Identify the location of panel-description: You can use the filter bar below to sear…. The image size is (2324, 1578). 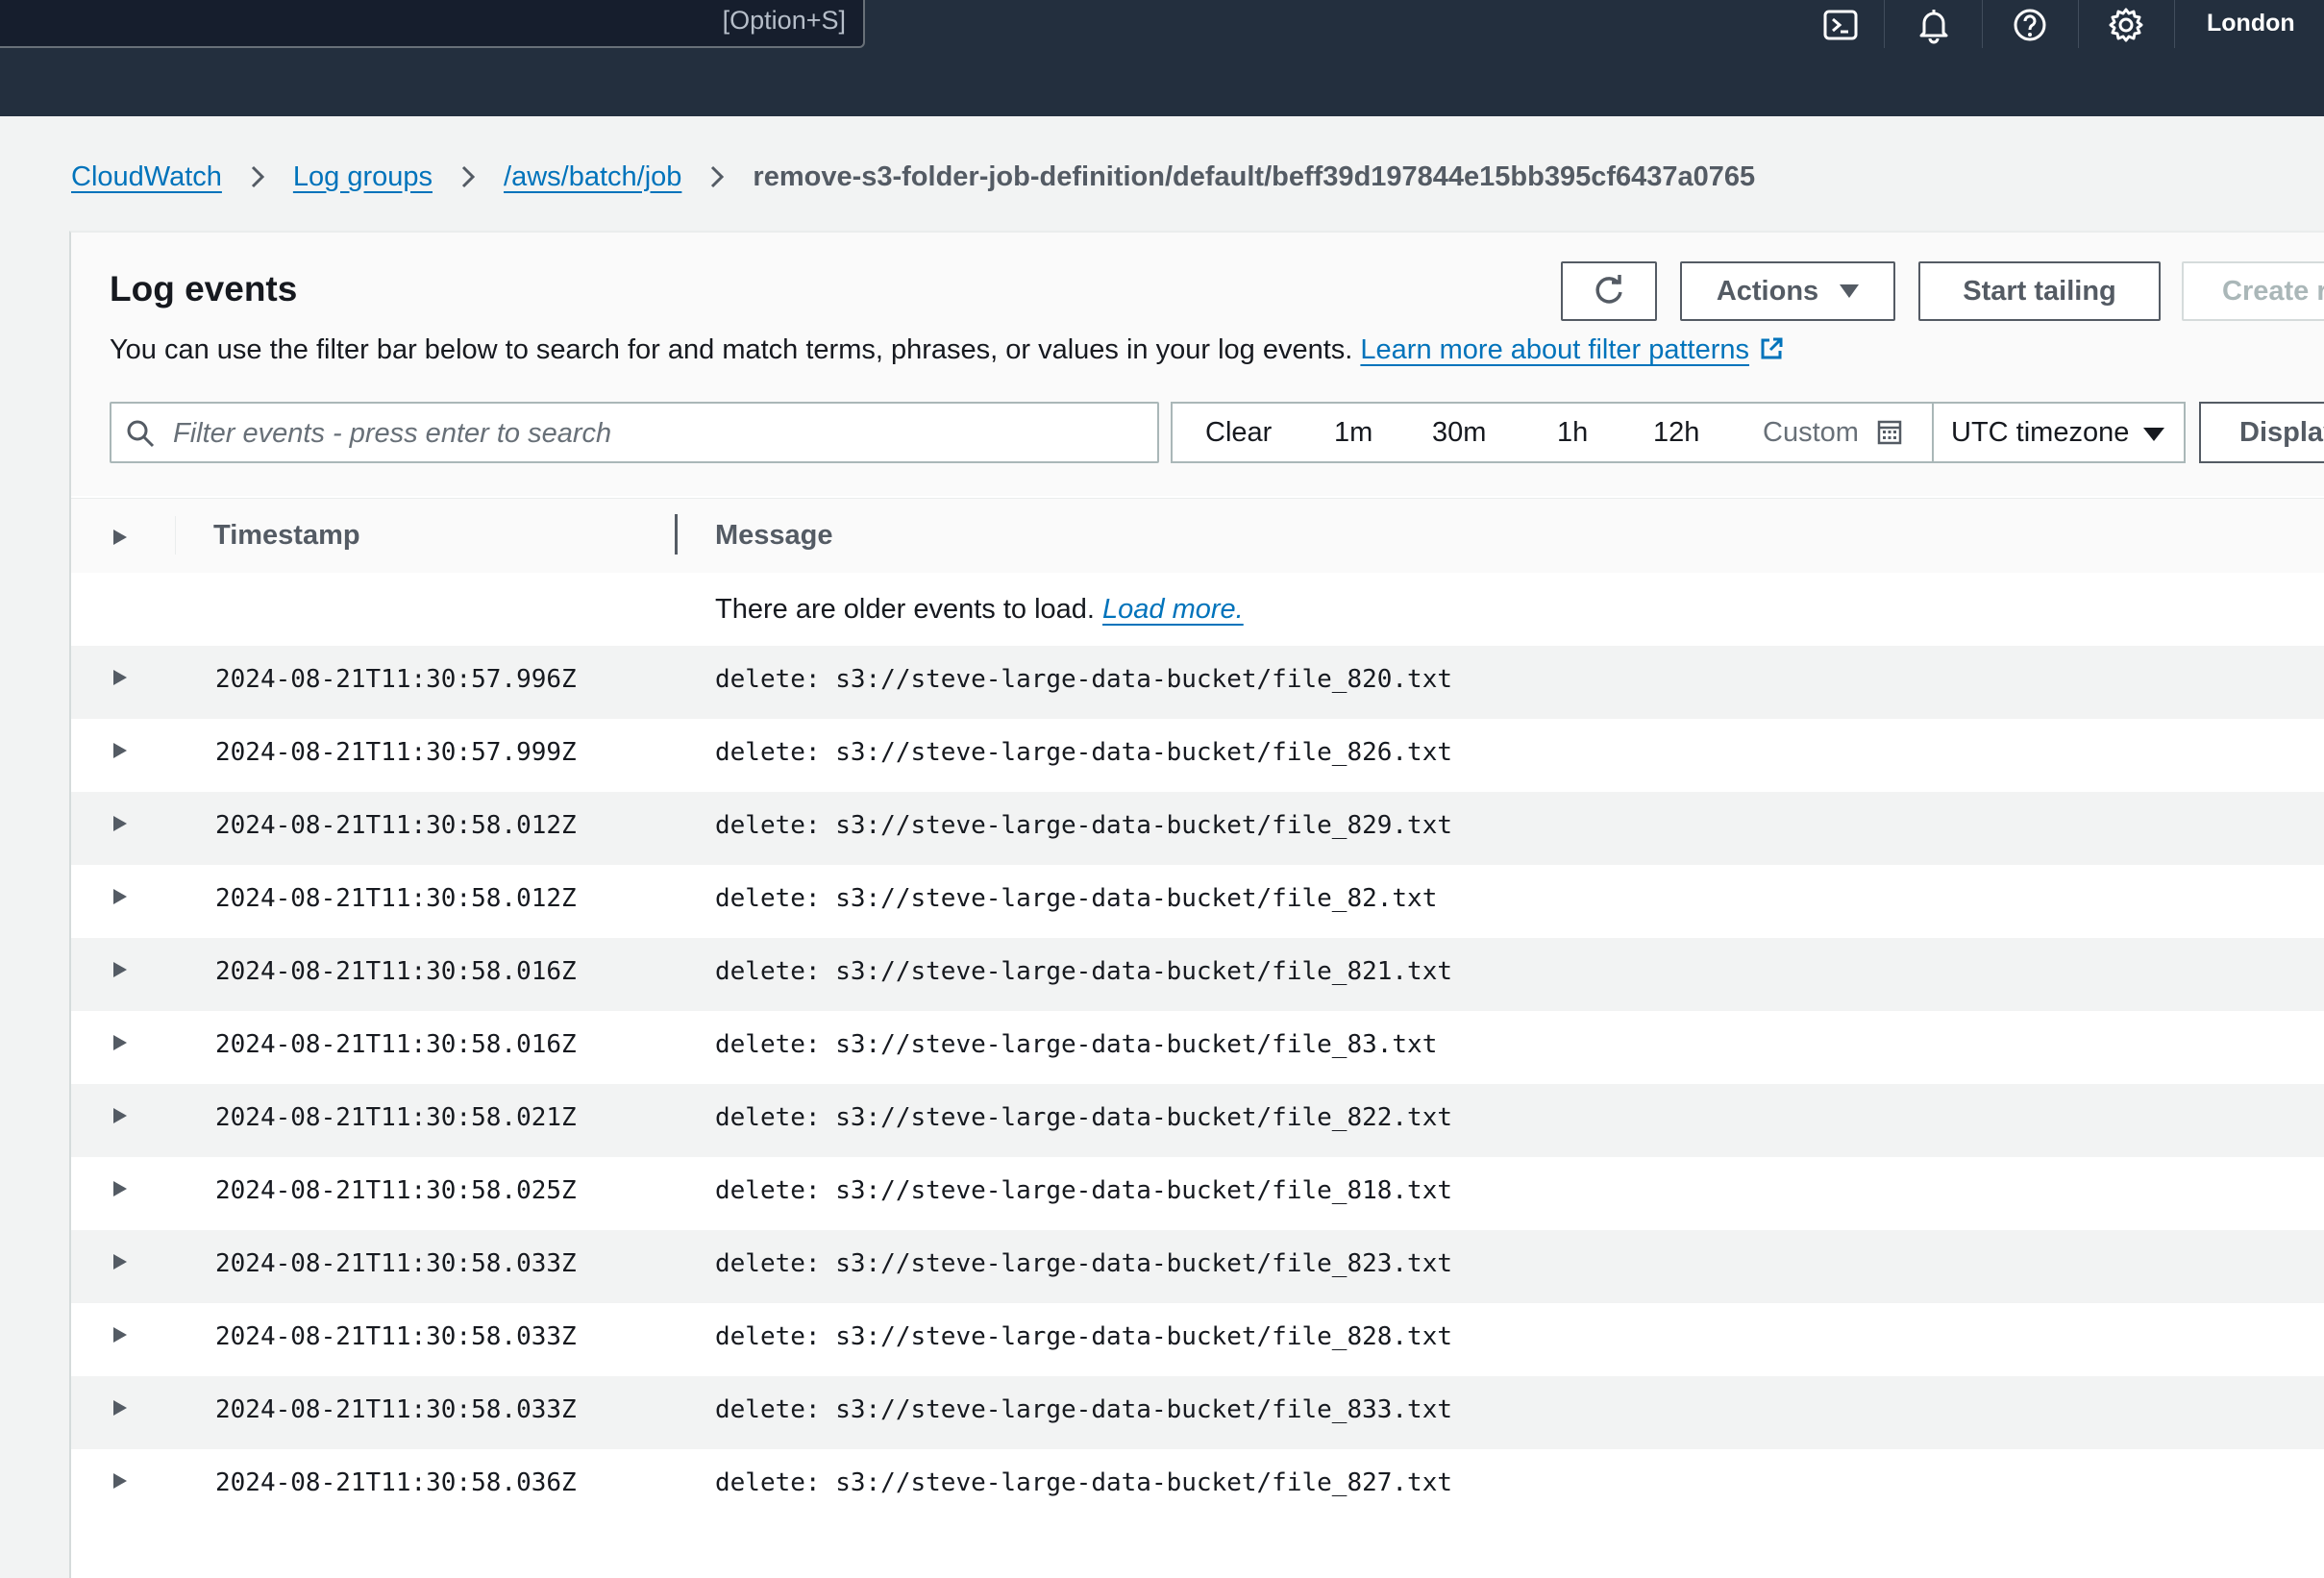
(948, 350).